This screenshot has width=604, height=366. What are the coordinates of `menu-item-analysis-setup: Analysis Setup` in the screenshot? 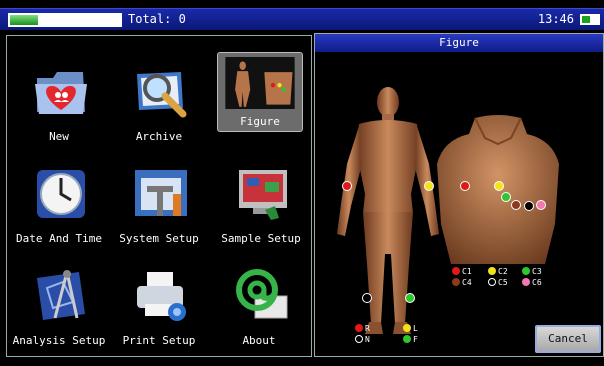 It's located at (59, 306).